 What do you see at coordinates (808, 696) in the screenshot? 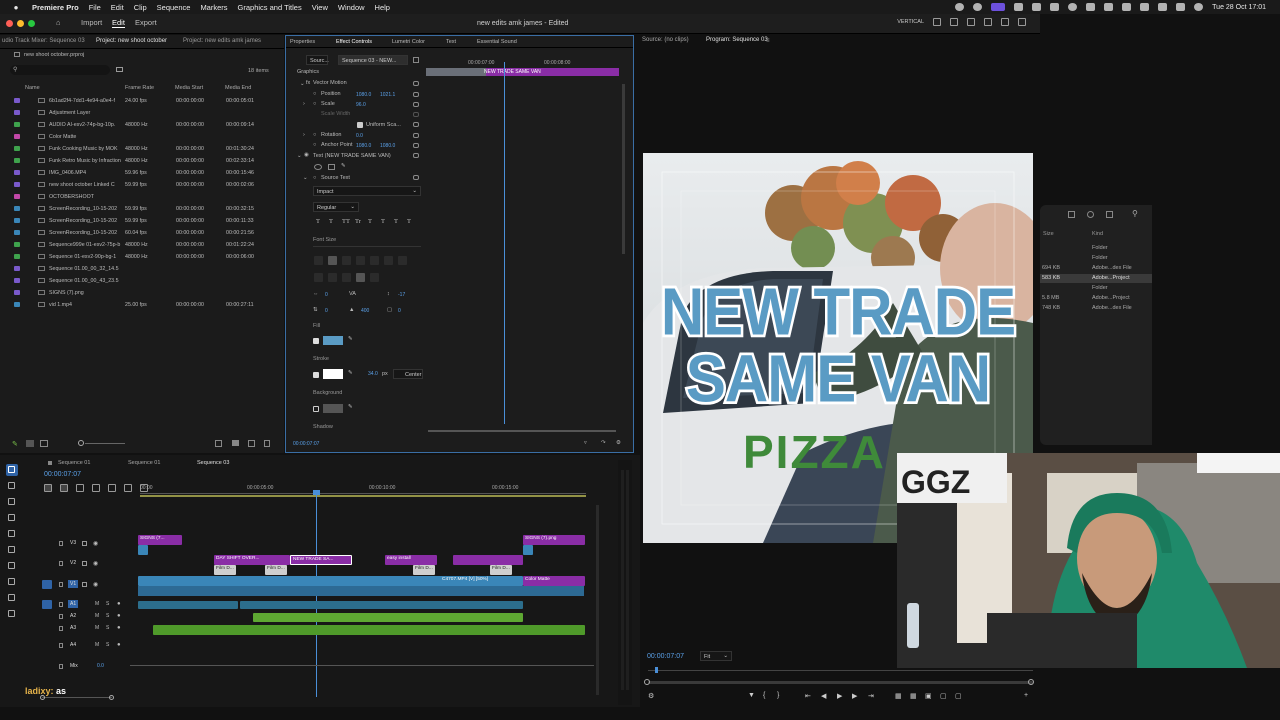
I see `go-to-in-icon: ⇤` at bounding box center [808, 696].